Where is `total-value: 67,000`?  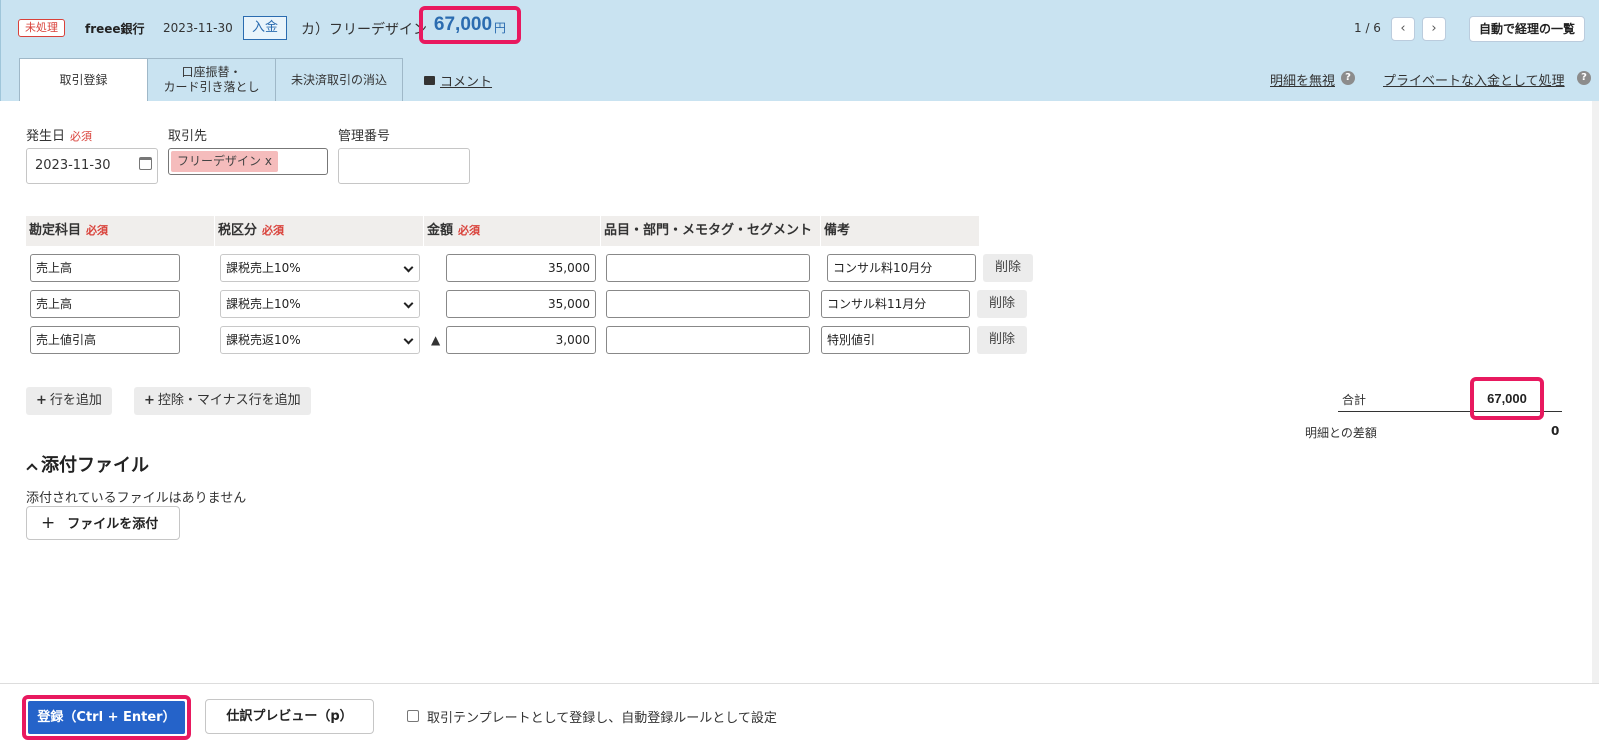 total-value: 67,000 is located at coordinates (1507, 398).